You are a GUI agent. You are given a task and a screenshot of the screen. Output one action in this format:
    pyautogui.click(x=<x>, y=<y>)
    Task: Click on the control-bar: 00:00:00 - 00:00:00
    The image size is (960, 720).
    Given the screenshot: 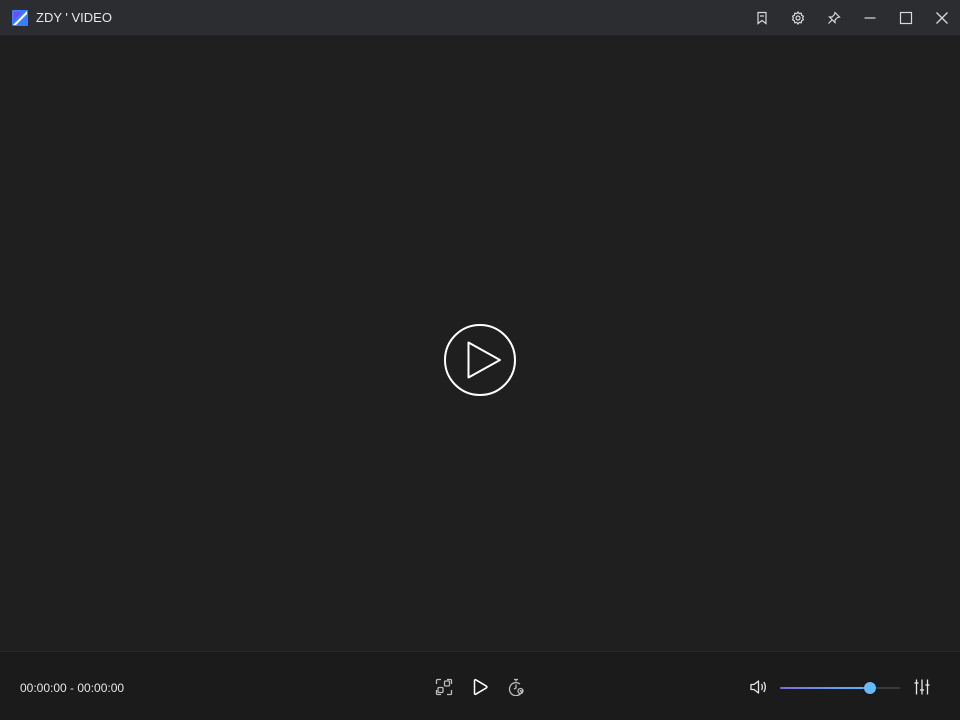 What is the action you would take?
    pyautogui.click(x=480, y=685)
    